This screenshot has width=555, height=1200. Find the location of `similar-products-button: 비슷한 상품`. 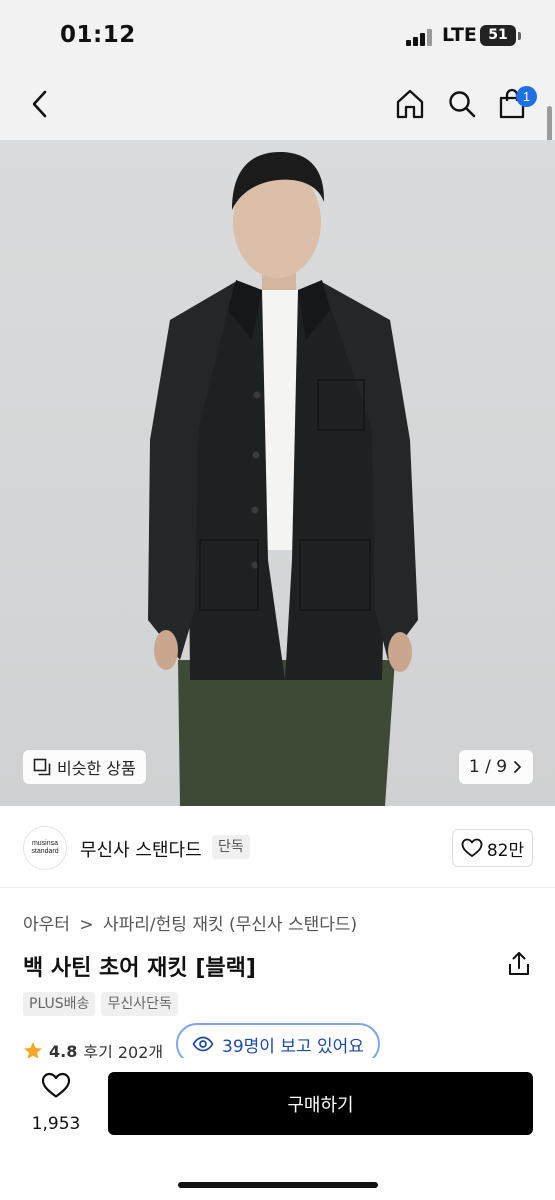

similar-products-button: 비슷한 상품 is located at coordinates (84, 767).